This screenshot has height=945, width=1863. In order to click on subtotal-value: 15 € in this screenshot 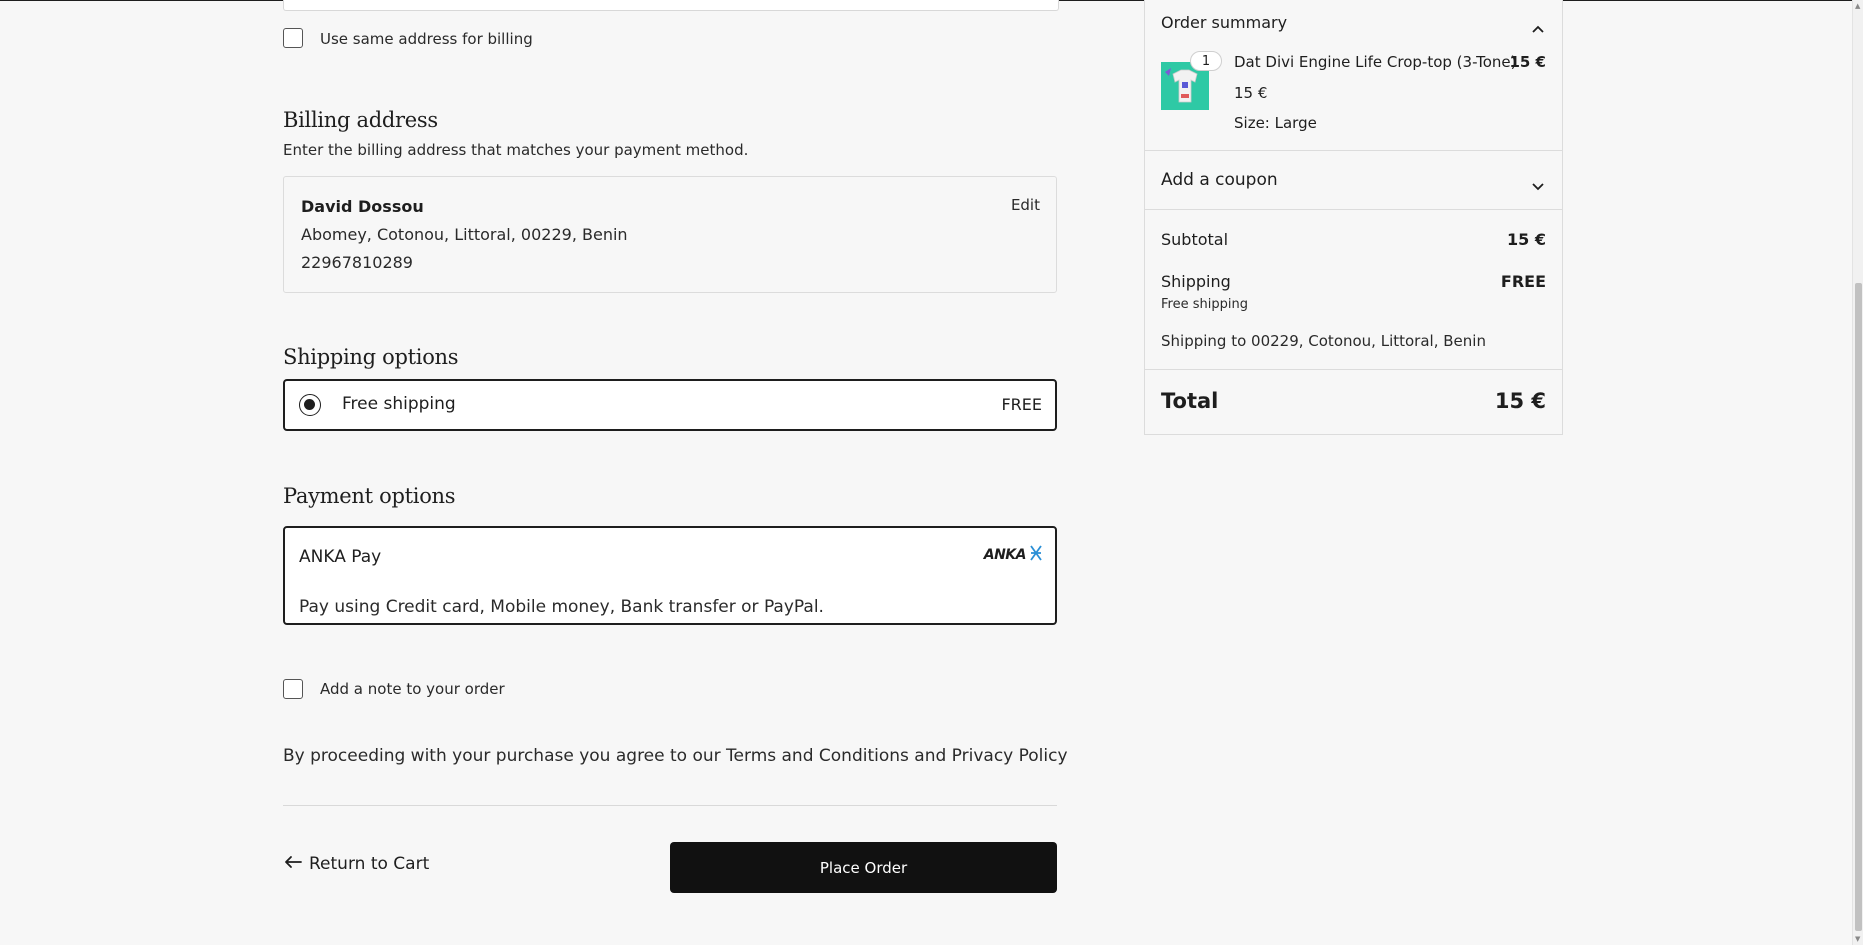, I will do `click(1526, 239)`.